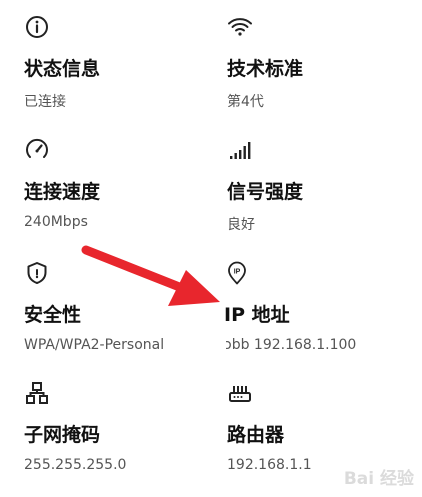  Describe the element at coordinates (240, 27) in the screenshot. I see `wifi-icon` at that location.